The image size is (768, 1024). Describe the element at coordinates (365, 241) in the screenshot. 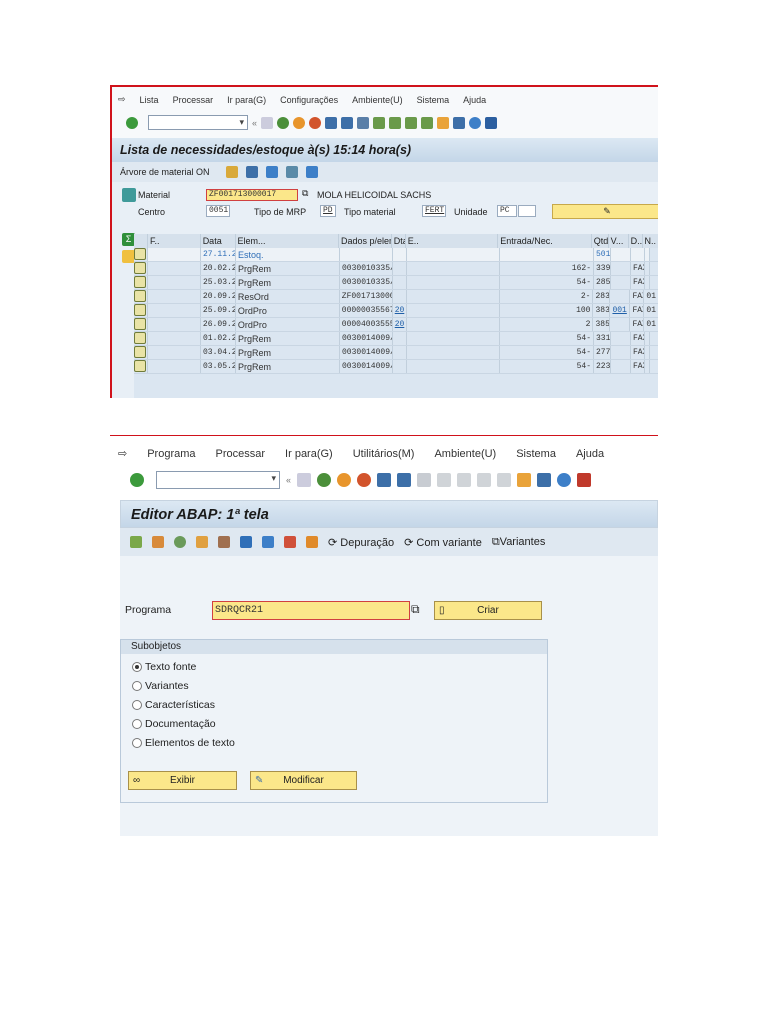

I see `column-header: Dados p/elemento MRP` at that location.